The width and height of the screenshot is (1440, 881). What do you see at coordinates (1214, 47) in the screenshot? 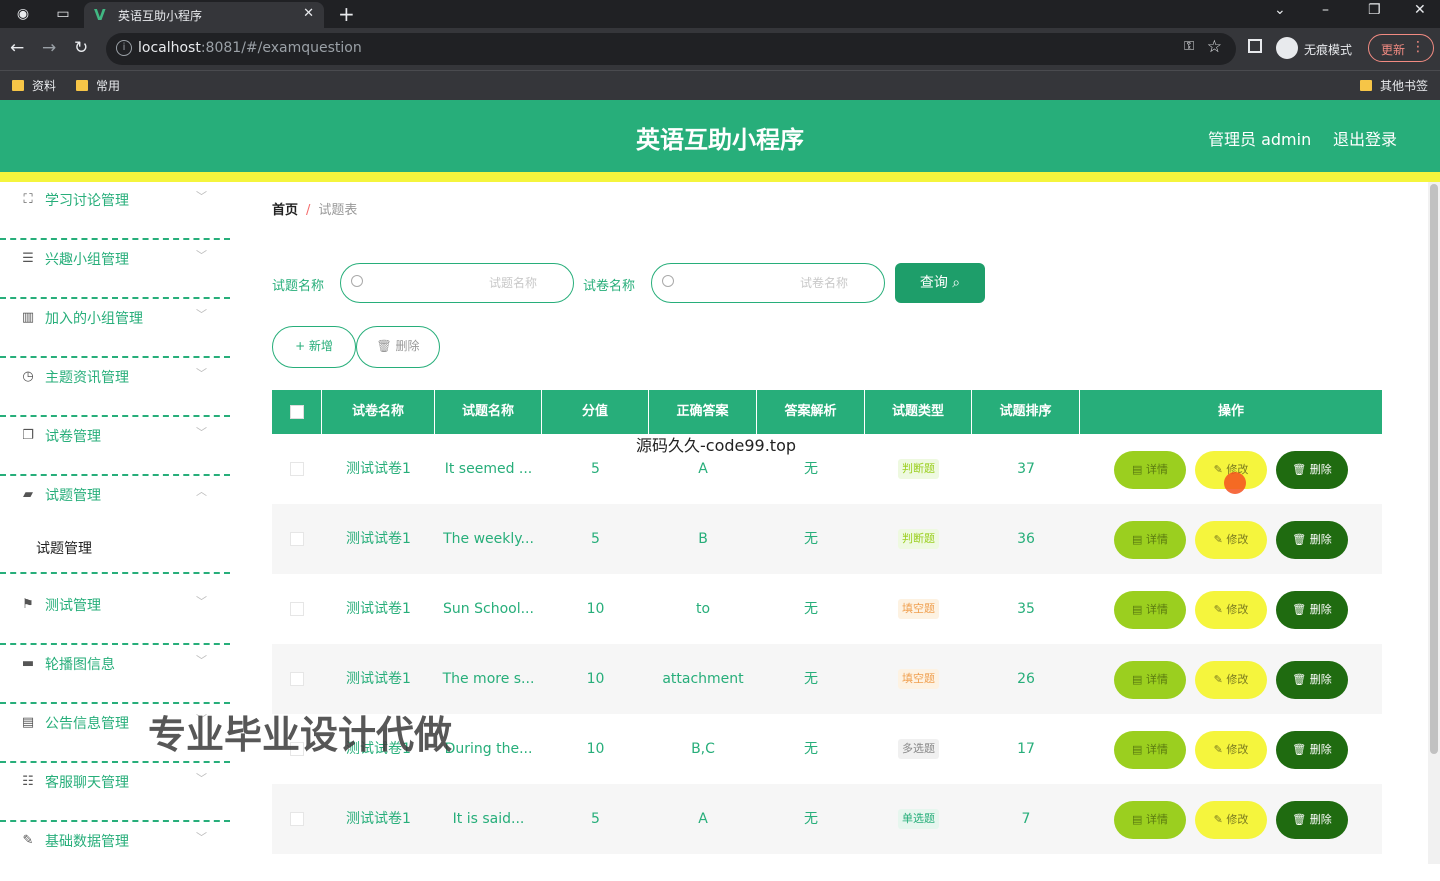
I see `bookmark-star-icon: ☆` at bounding box center [1214, 47].